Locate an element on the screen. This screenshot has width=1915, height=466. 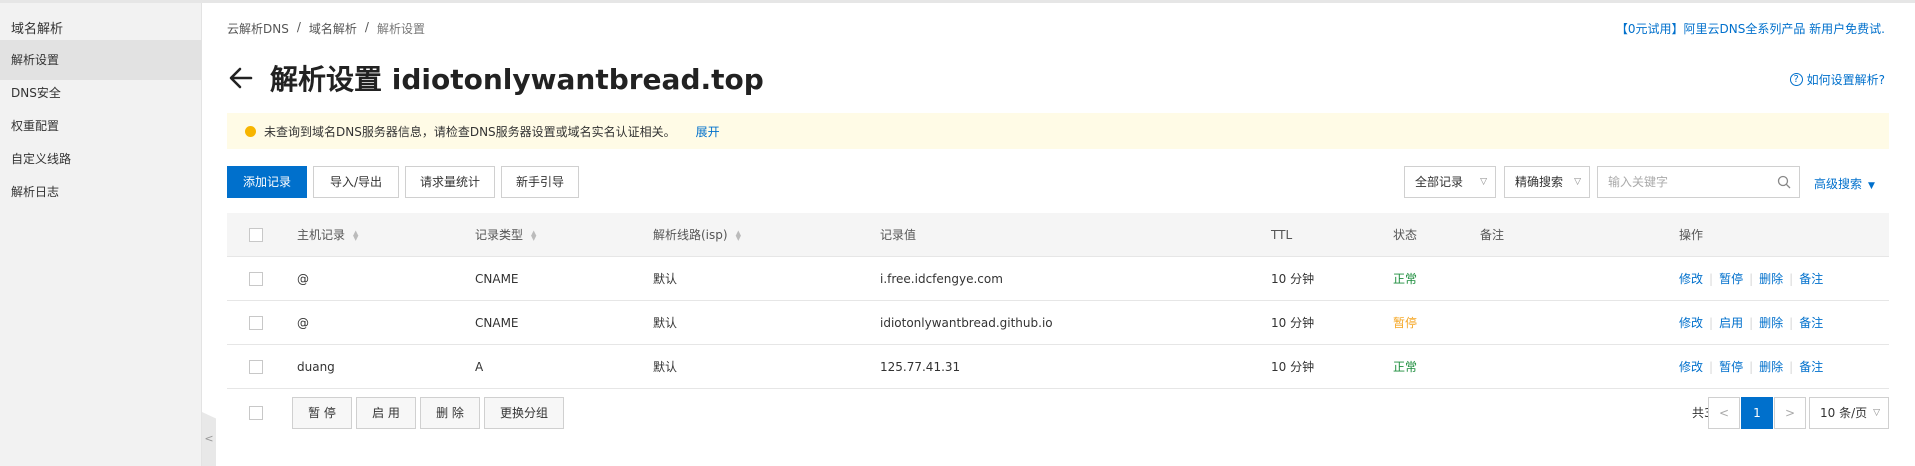
sidebar: 域名解析 解析设置 DNS安全 权重配置 自定义线路 解析日志 is located at coordinates (101, 234).